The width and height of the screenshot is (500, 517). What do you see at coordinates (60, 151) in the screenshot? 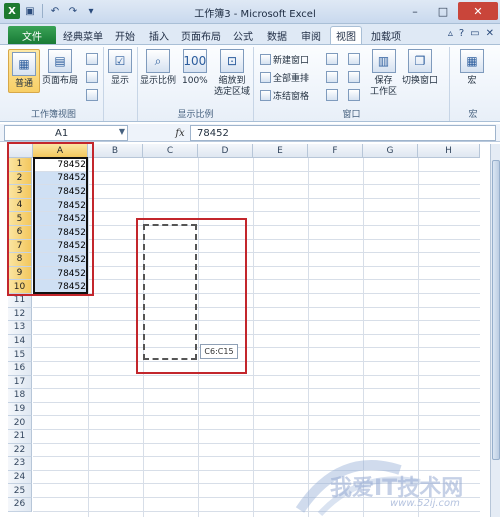
I see `column-header-a: A` at bounding box center [60, 151].